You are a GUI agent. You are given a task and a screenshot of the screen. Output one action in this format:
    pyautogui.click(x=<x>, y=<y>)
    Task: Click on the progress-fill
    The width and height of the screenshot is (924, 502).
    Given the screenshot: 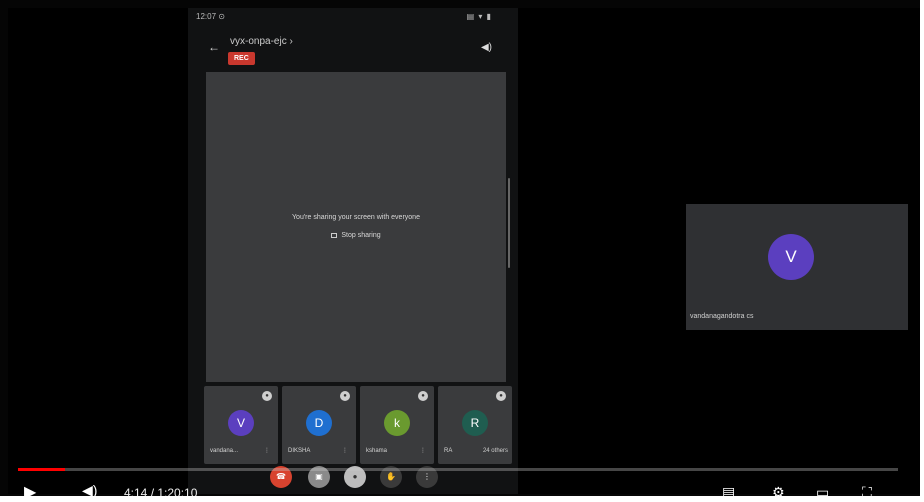 What is the action you would take?
    pyautogui.click(x=41, y=469)
    